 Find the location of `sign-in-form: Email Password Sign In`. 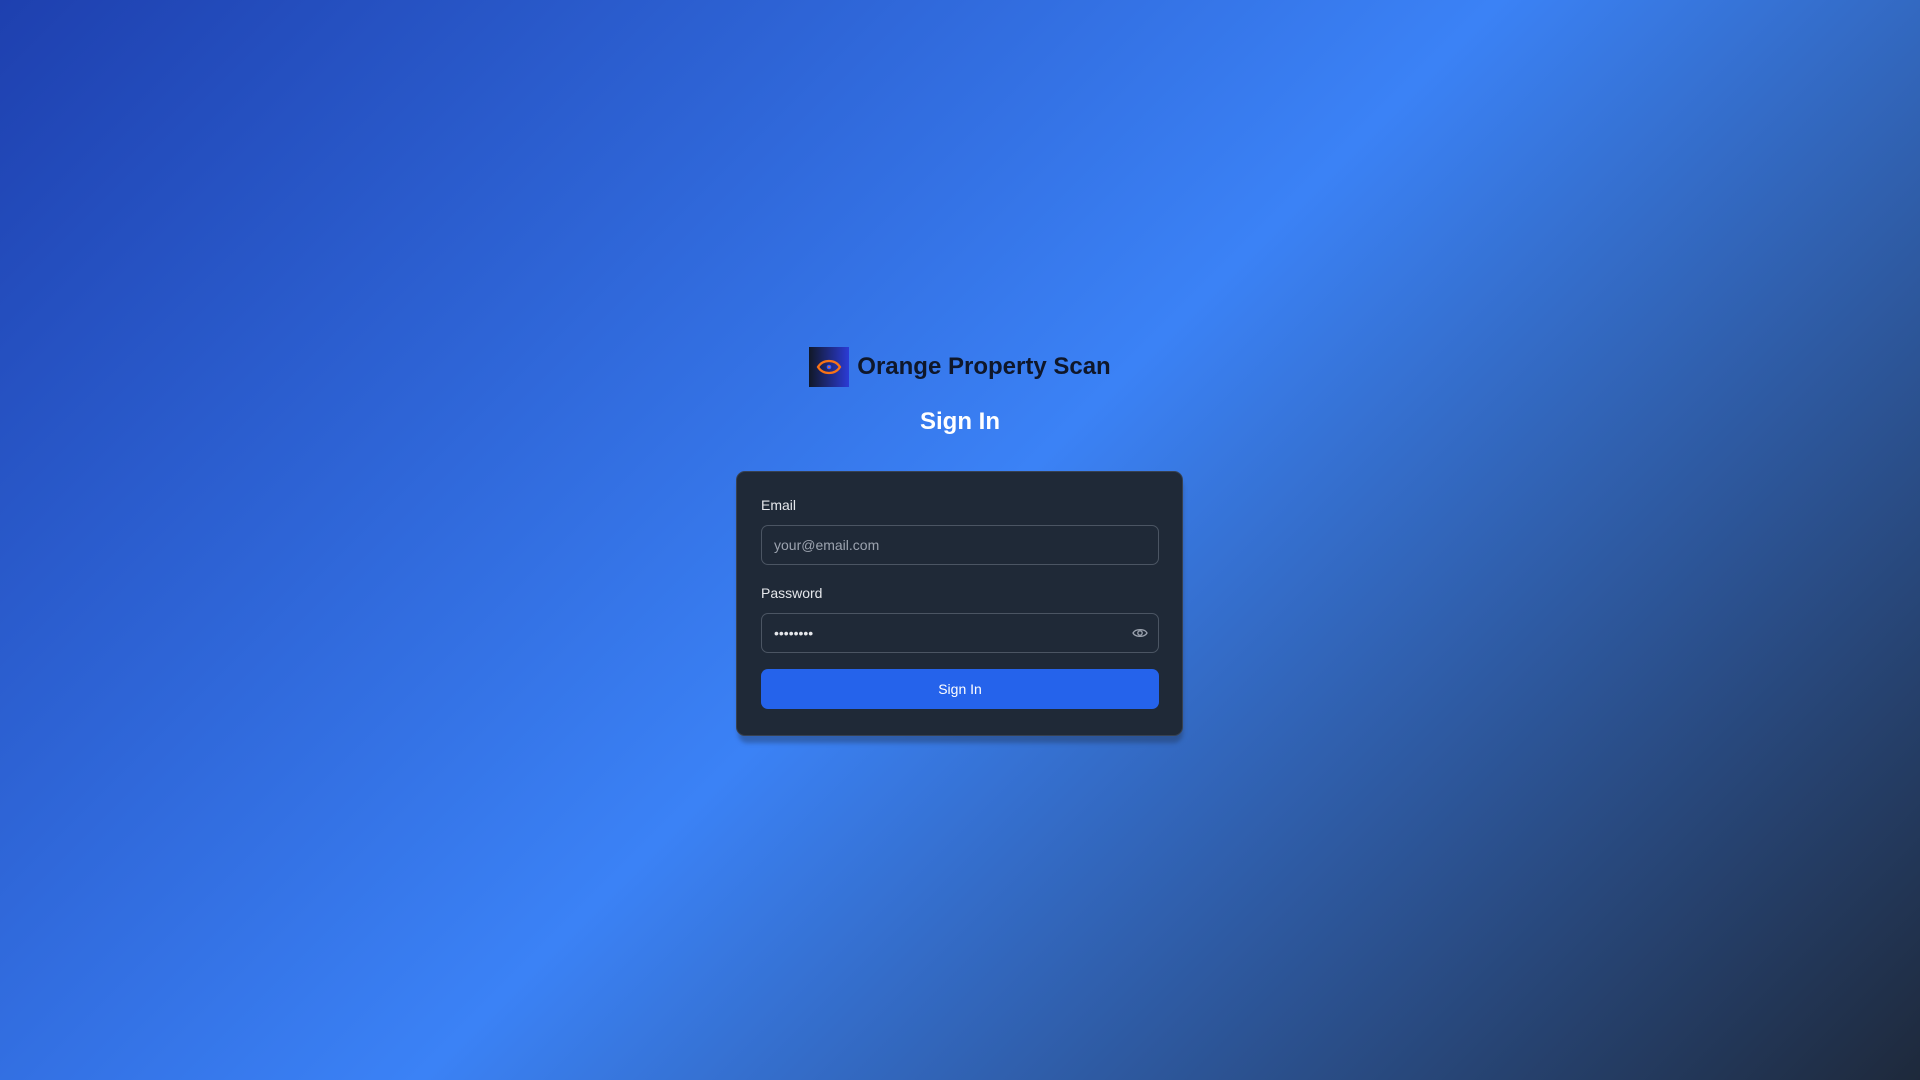

sign-in-form: Email Password Sign In is located at coordinates (959, 603).